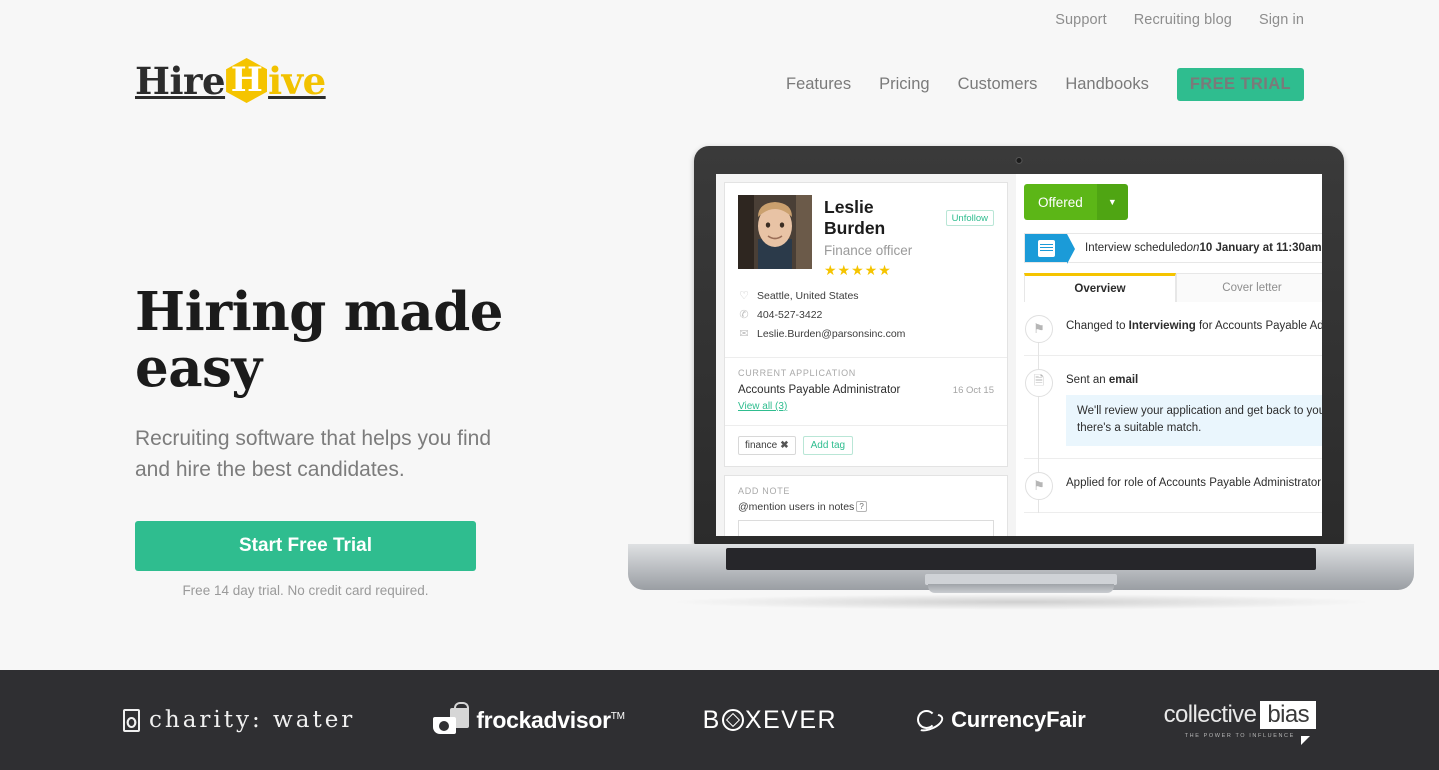 Image resolution: width=1439 pixels, height=770 pixels. What do you see at coordinates (451, 718) in the screenshot?
I see `camera-bag-icon` at bounding box center [451, 718].